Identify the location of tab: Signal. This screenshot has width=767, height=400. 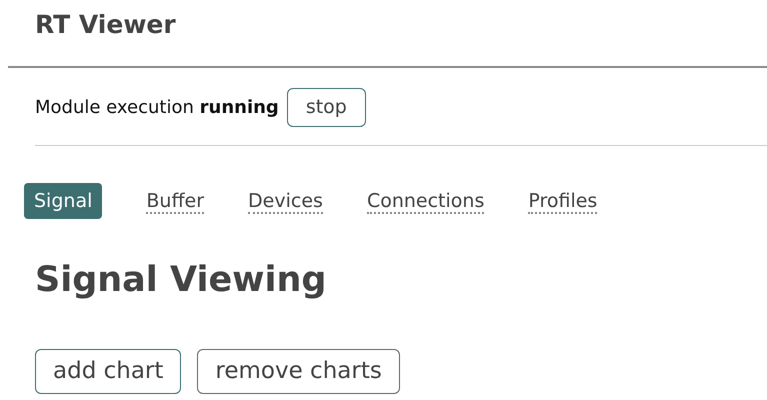
(63, 200).